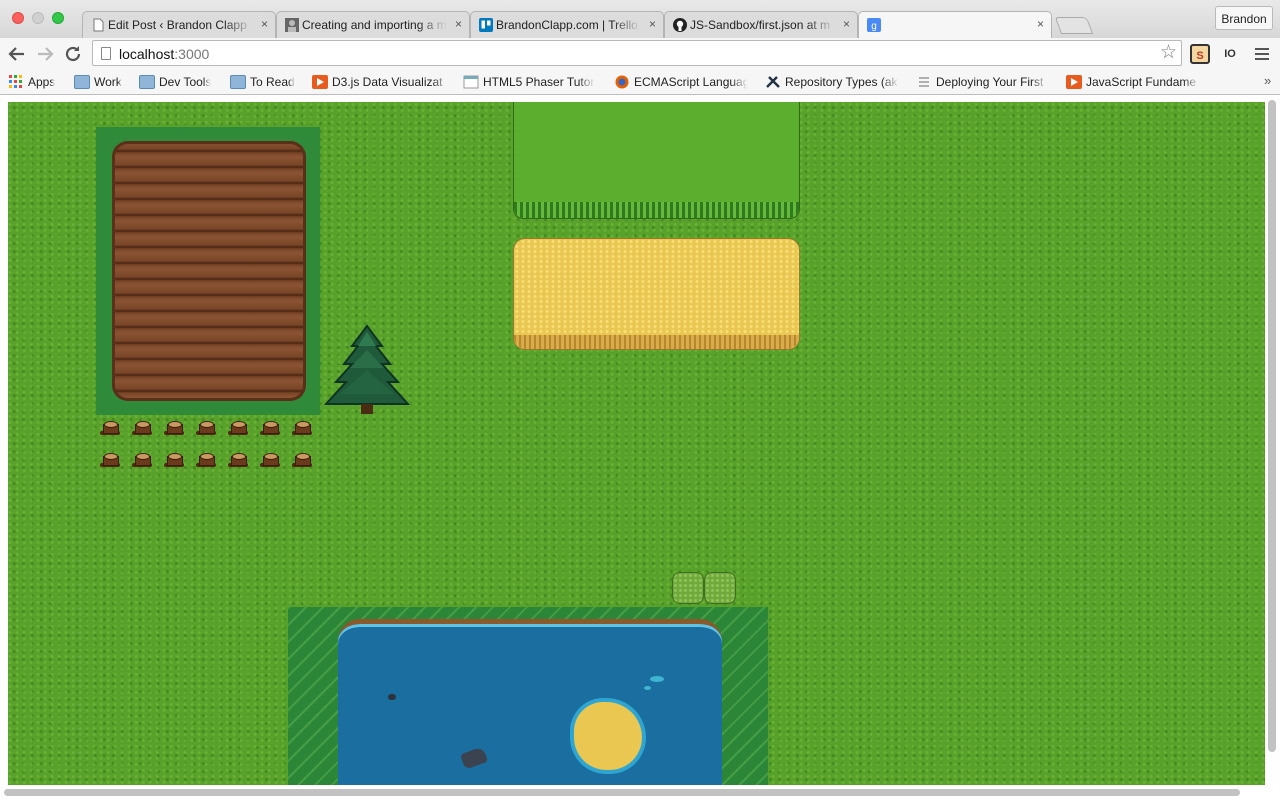  What do you see at coordinates (608, 736) in the screenshot?
I see `sand-island` at bounding box center [608, 736].